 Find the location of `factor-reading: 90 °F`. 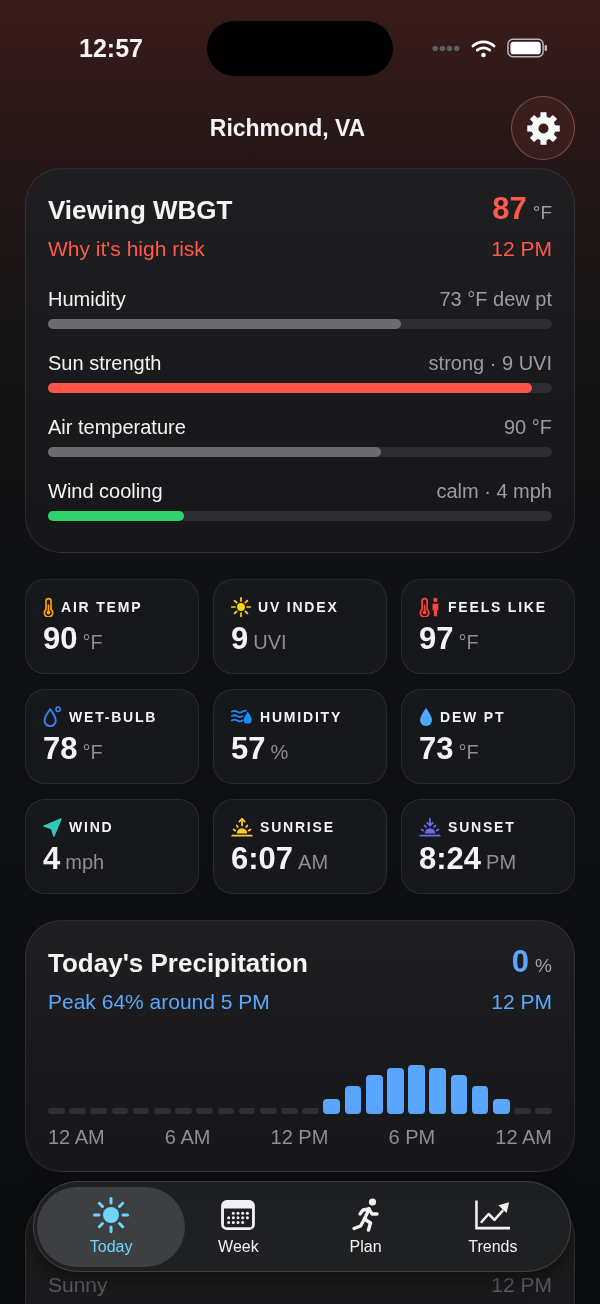

factor-reading: 90 °F is located at coordinates (527, 427).